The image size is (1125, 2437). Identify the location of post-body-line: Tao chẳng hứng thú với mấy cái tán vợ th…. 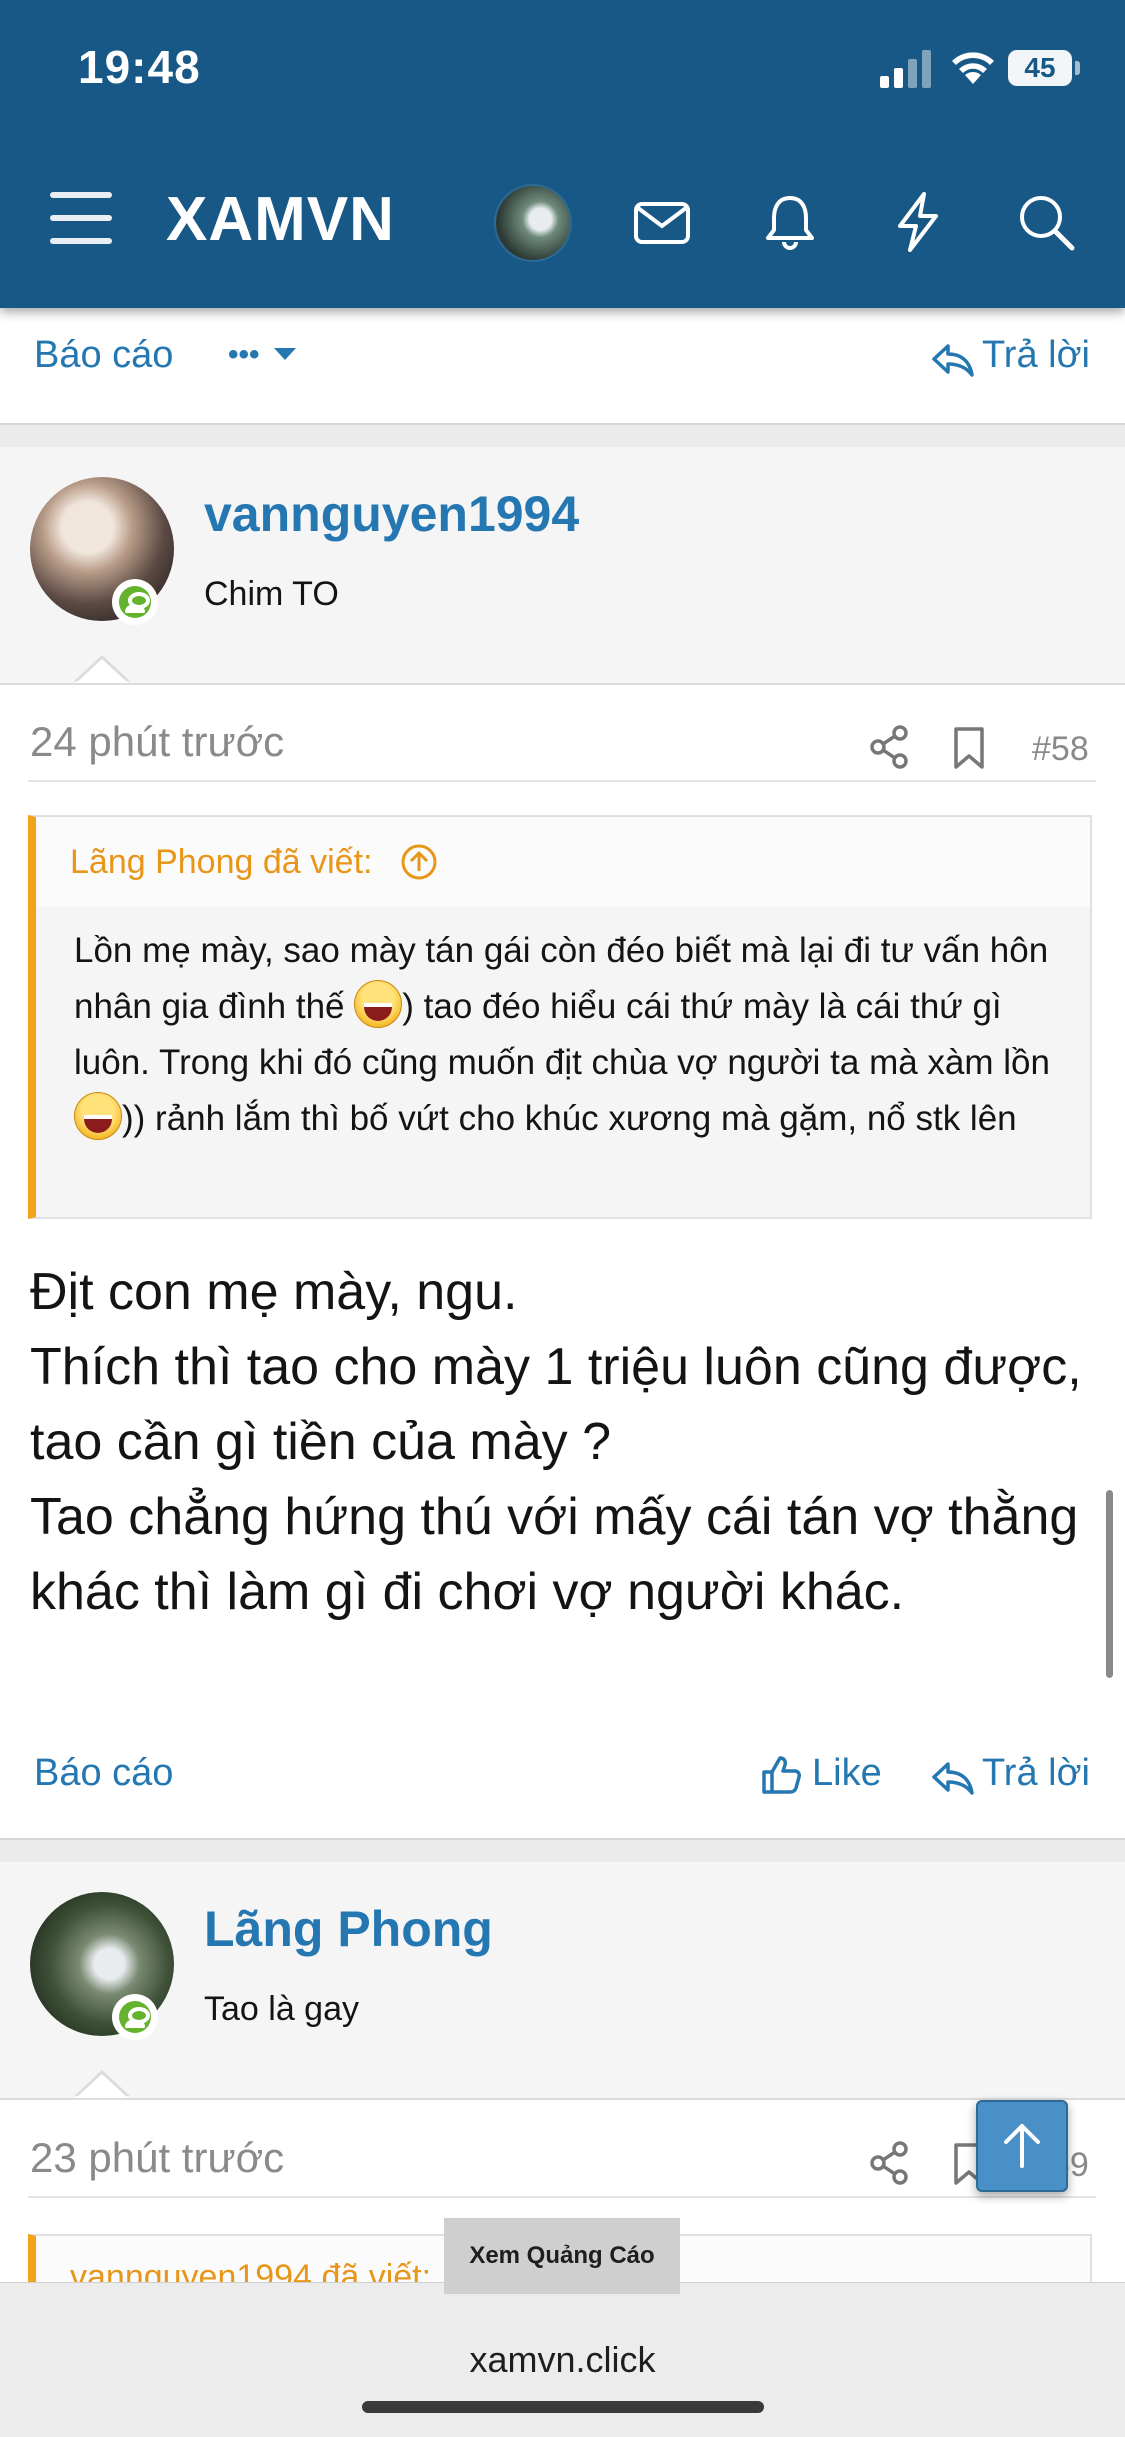
(554, 1554).